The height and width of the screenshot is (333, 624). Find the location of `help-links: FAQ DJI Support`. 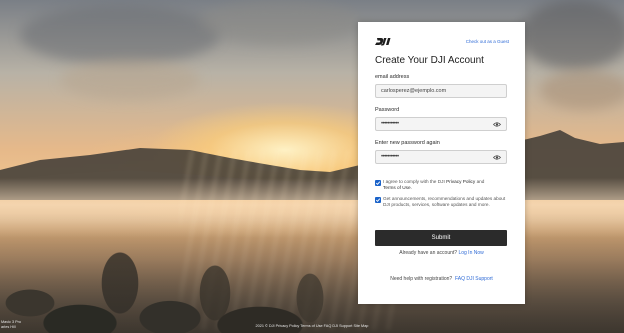

help-links: FAQ DJI Support is located at coordinates (474, 279).